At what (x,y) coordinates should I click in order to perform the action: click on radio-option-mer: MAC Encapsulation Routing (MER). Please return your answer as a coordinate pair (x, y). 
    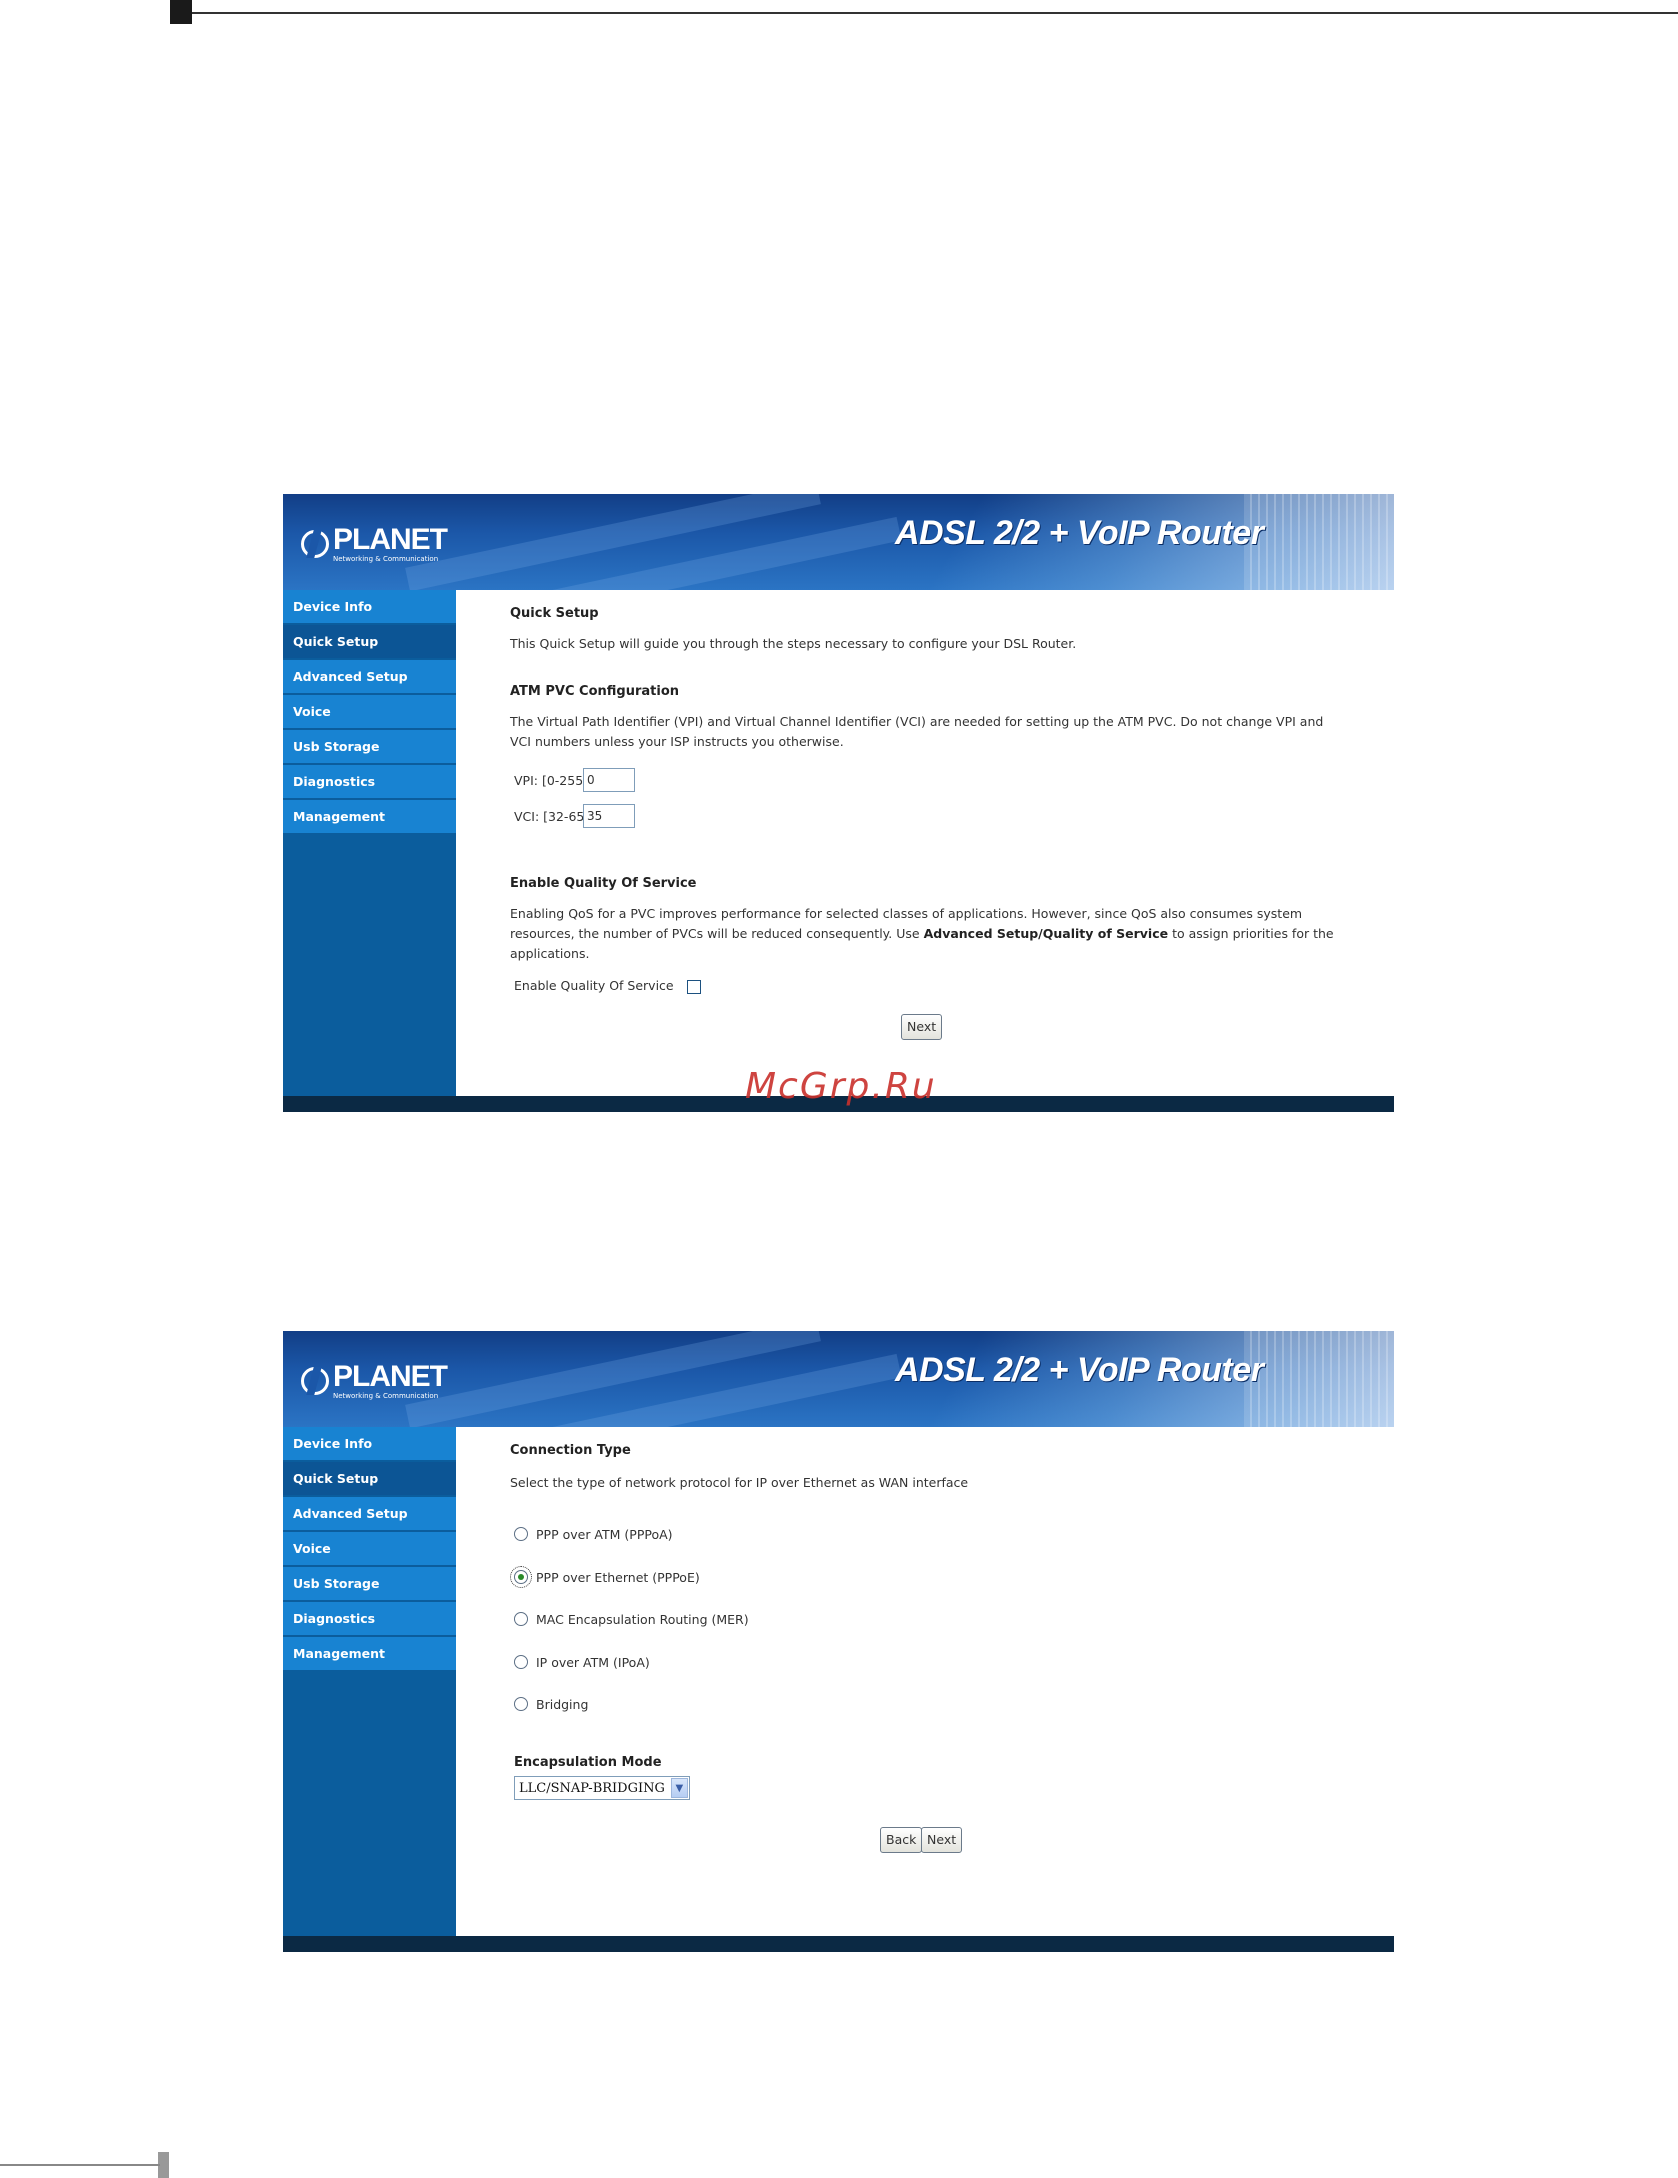
    Looking at the image, I should click on (631, 1619).